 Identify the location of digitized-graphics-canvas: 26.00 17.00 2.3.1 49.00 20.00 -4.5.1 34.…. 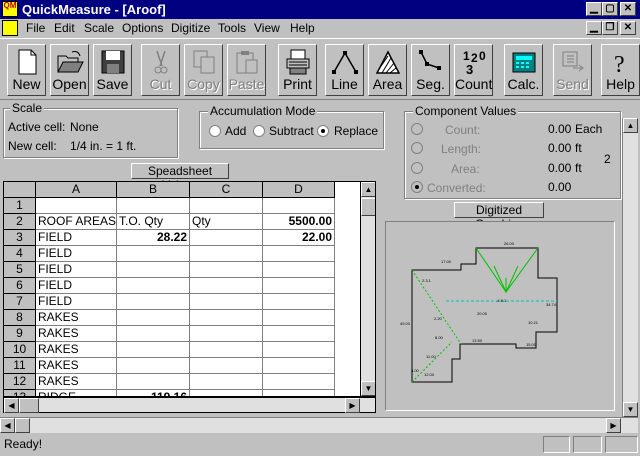
(500, 316).